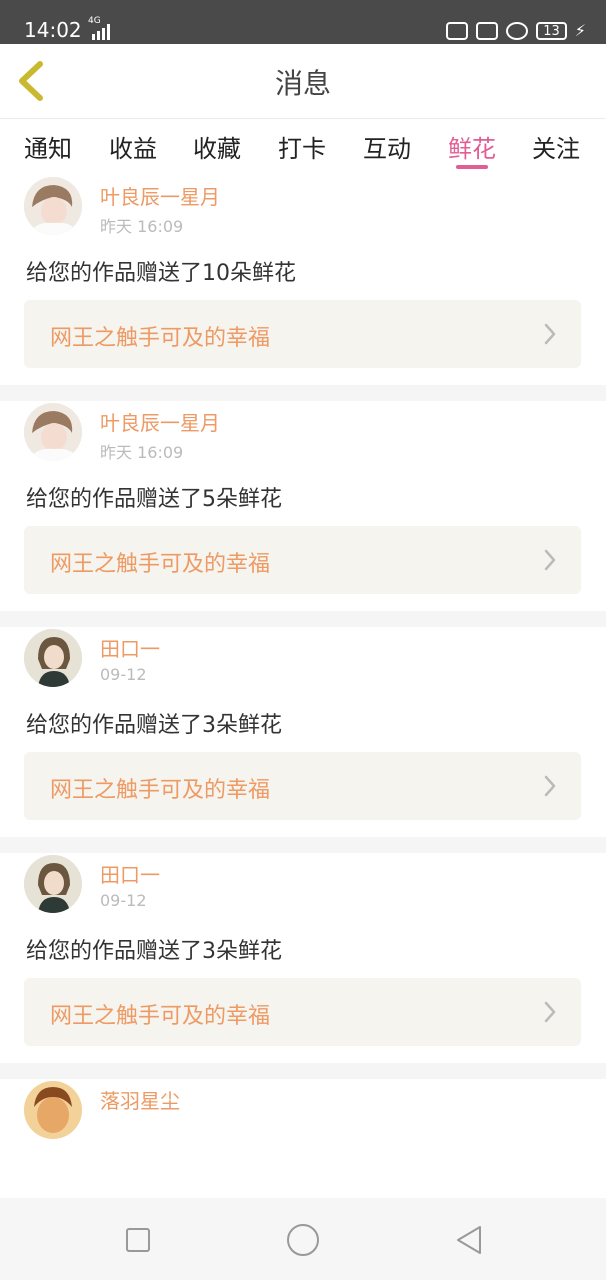 Image resolution: width=606 pixels, height=1280 pixels. Describe the element at coordinates (551, 31) in the screenshot. I see `battery-level: 13` at that location.